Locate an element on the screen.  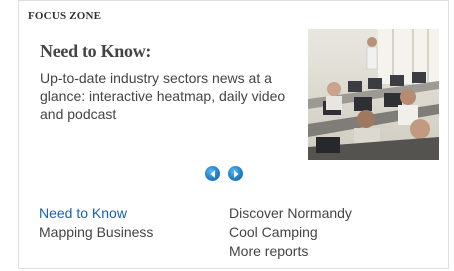
link-cool-camping: Cool Camping is located at coordinates (290, 232).